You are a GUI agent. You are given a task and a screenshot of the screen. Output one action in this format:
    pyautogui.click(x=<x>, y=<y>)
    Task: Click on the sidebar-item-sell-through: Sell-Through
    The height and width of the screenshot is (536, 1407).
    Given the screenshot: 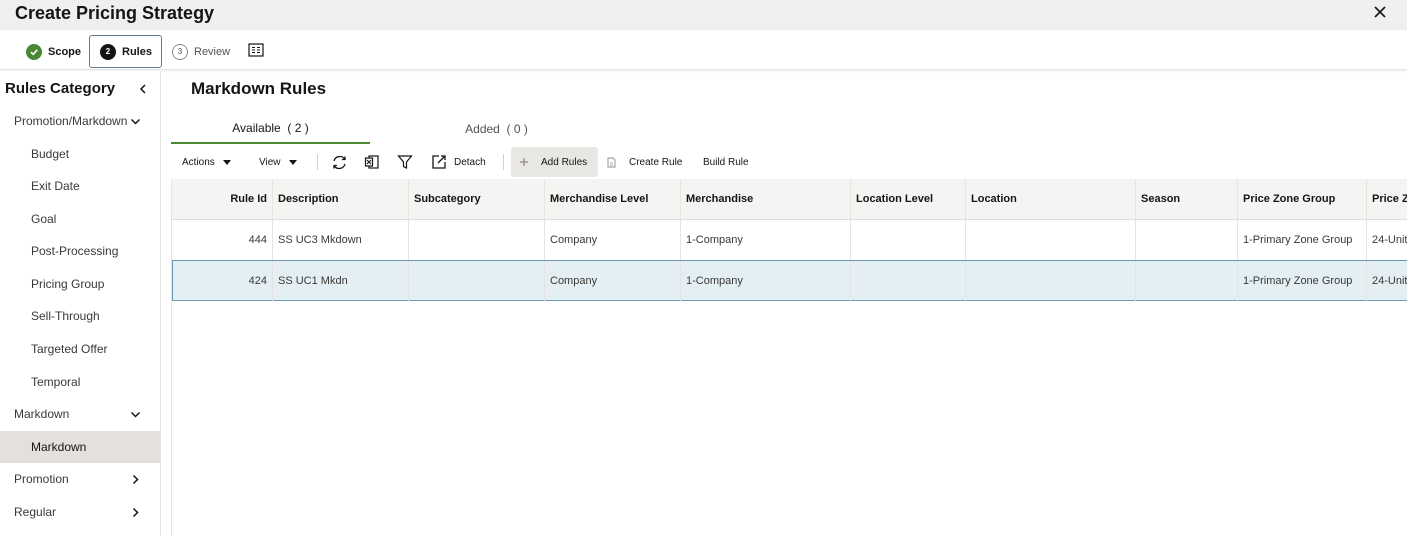 What is the action you would take?
    pyautogui.click(x=80, y=316)
    